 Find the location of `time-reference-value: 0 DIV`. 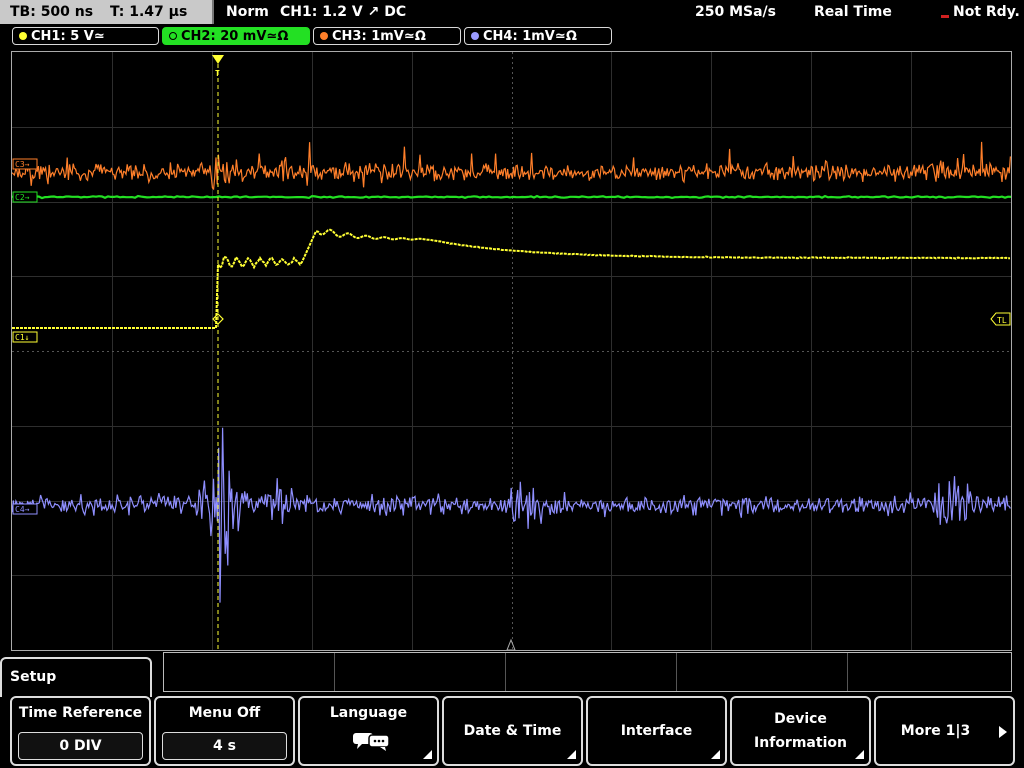

time-reference-value: 0 DIV is located at coordinates (80, 746).